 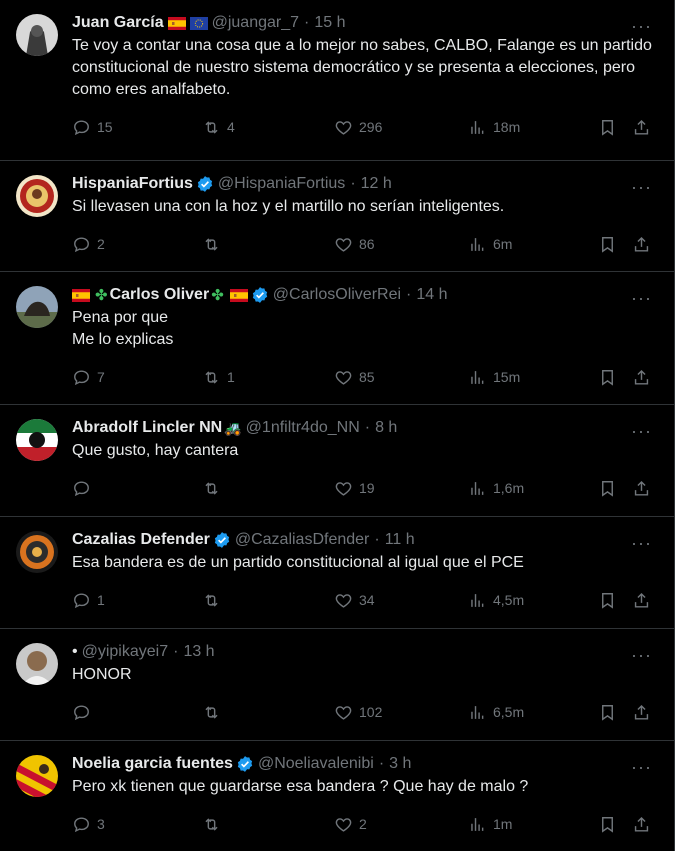 I want to click on timestamp: 13 h, so click(x=198, y=652).